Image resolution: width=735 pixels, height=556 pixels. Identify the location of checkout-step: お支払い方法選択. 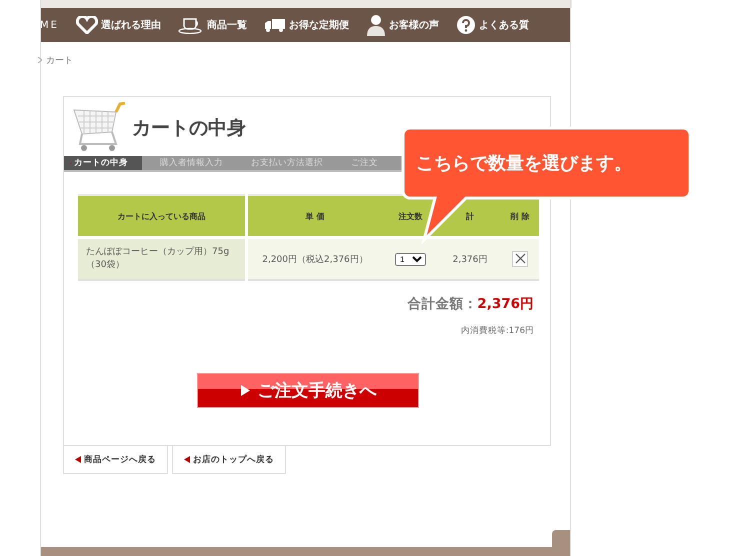
(291, 163).